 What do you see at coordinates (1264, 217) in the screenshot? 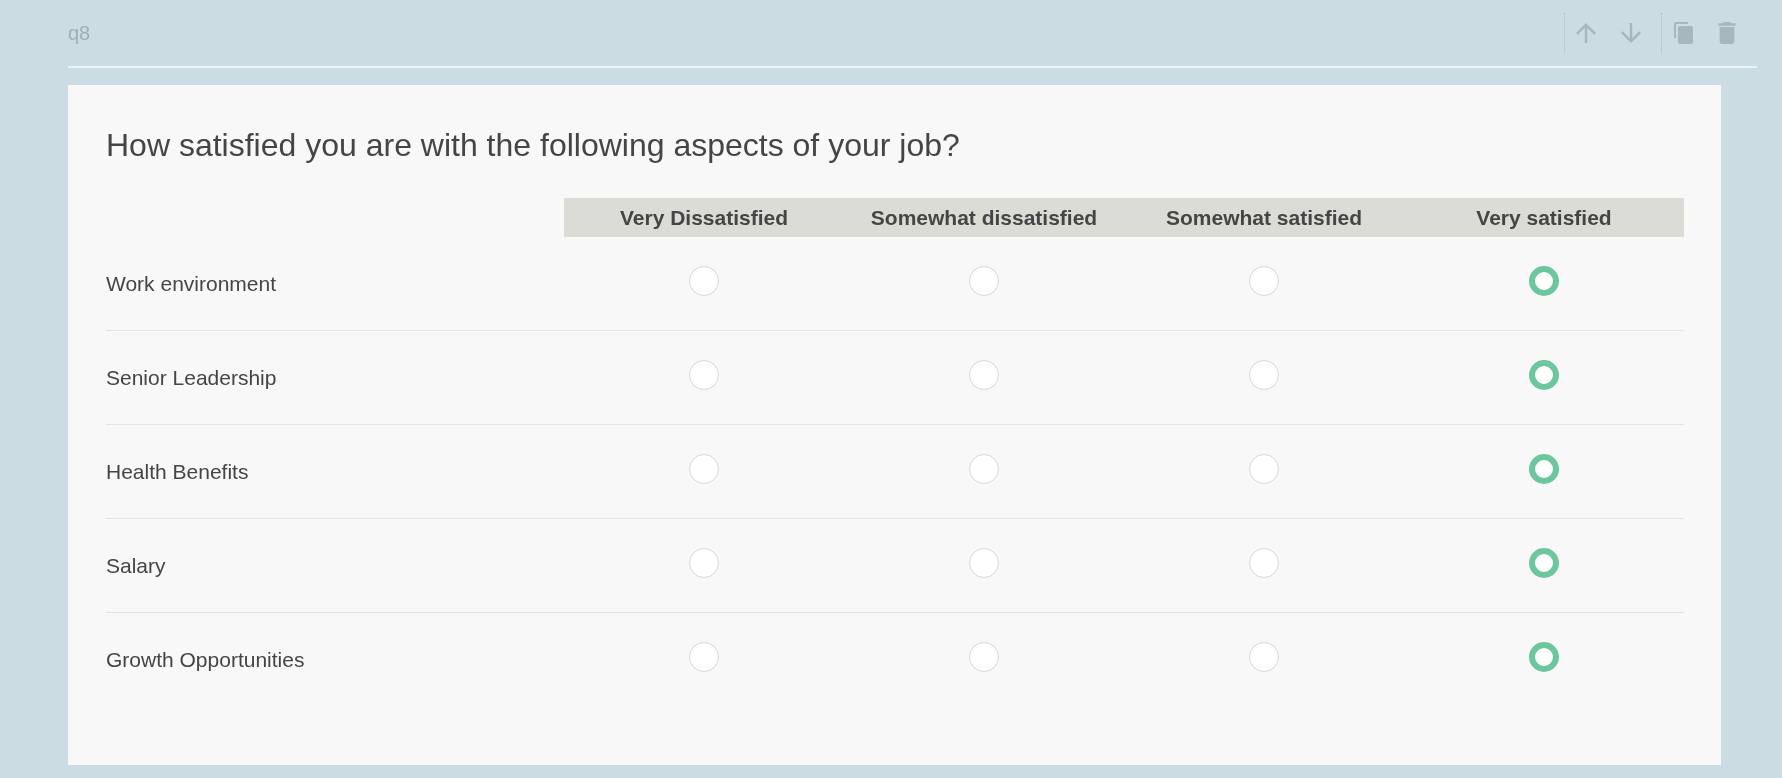
I see `column-header: Somewhat satisfied` at bounding box center [1264, 217].